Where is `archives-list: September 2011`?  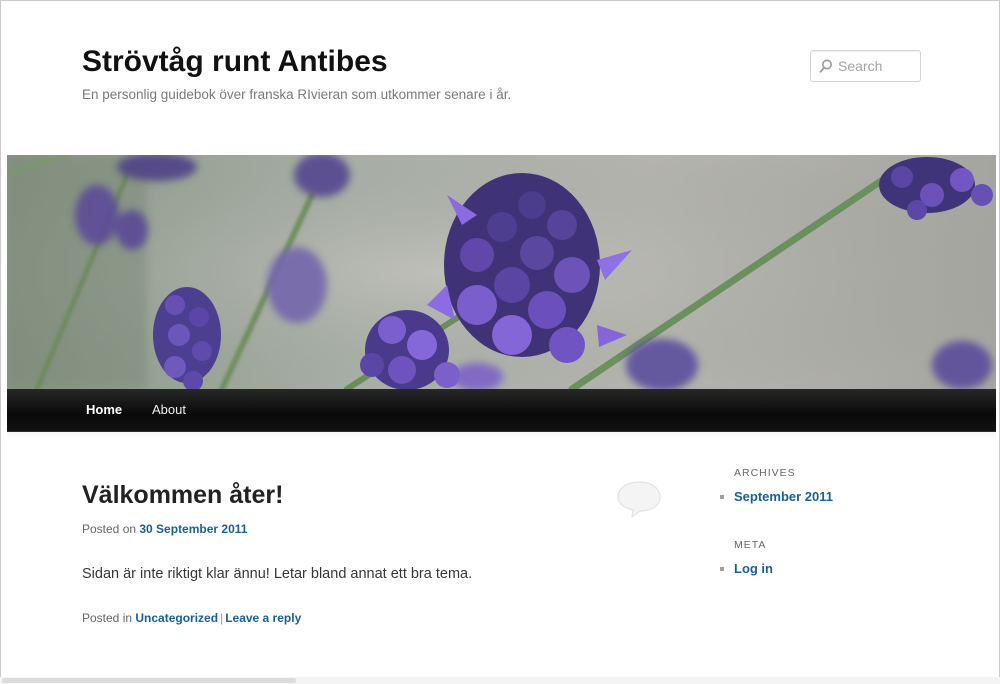 archives-list: September 2011 is located at coordinates (776, 497).